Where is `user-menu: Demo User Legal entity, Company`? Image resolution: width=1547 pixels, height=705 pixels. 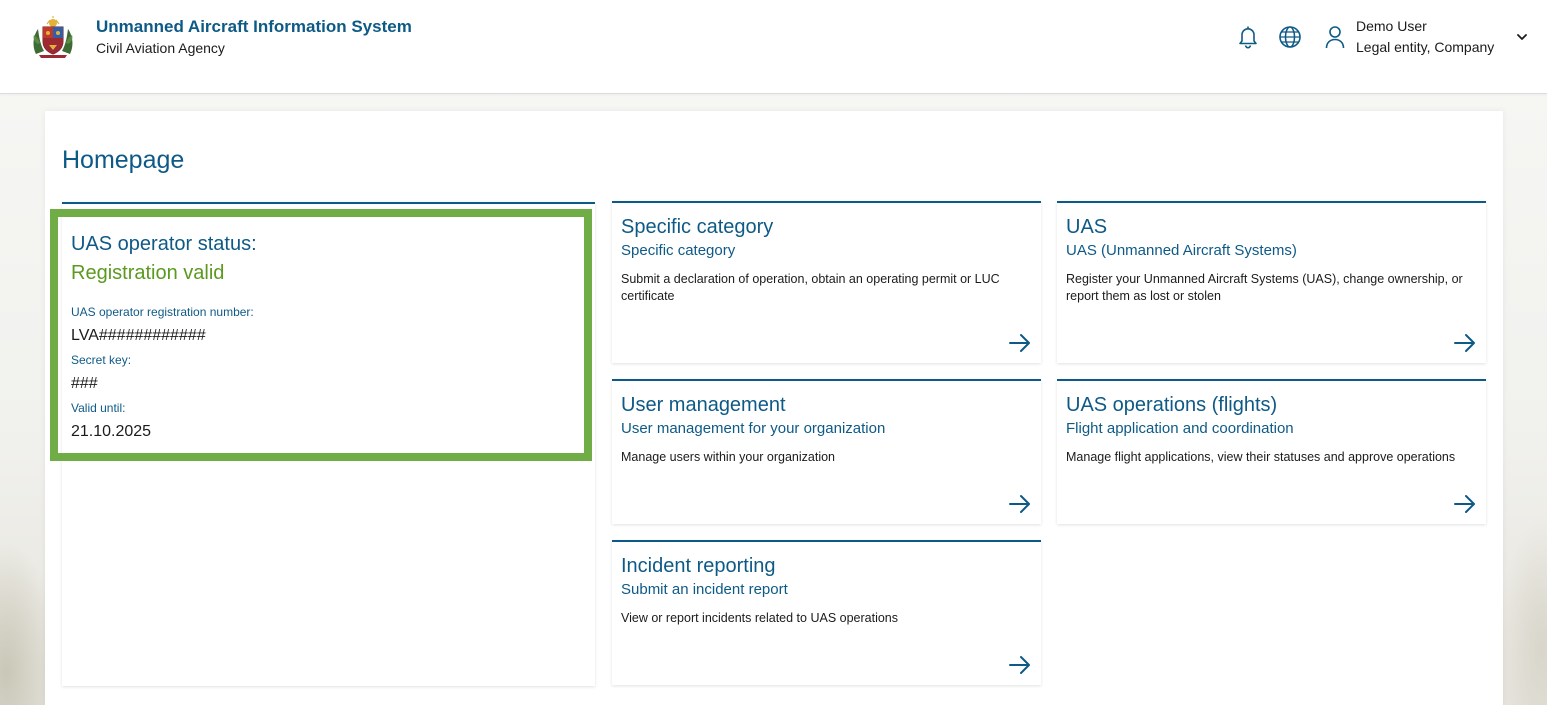
user-menu: Demo User Legal entity, Company is located at coordinates (1431, 36).